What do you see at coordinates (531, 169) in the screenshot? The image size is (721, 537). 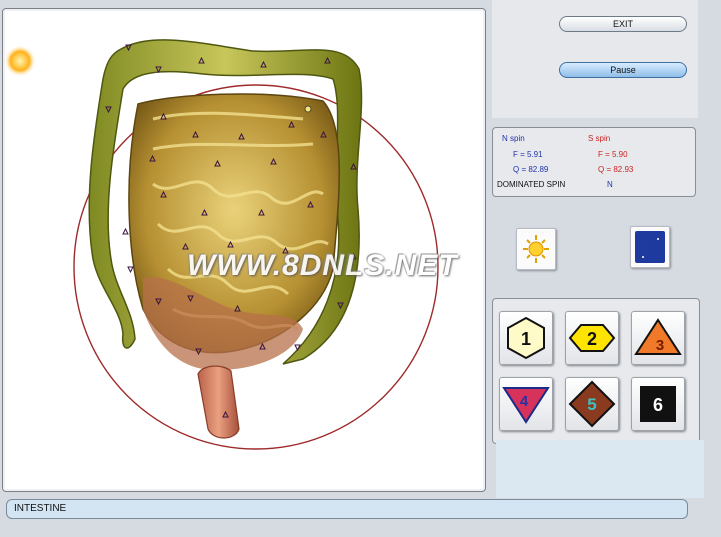 I see `n-spin-q: Q = 82.89` at bounding box center [531, 169].